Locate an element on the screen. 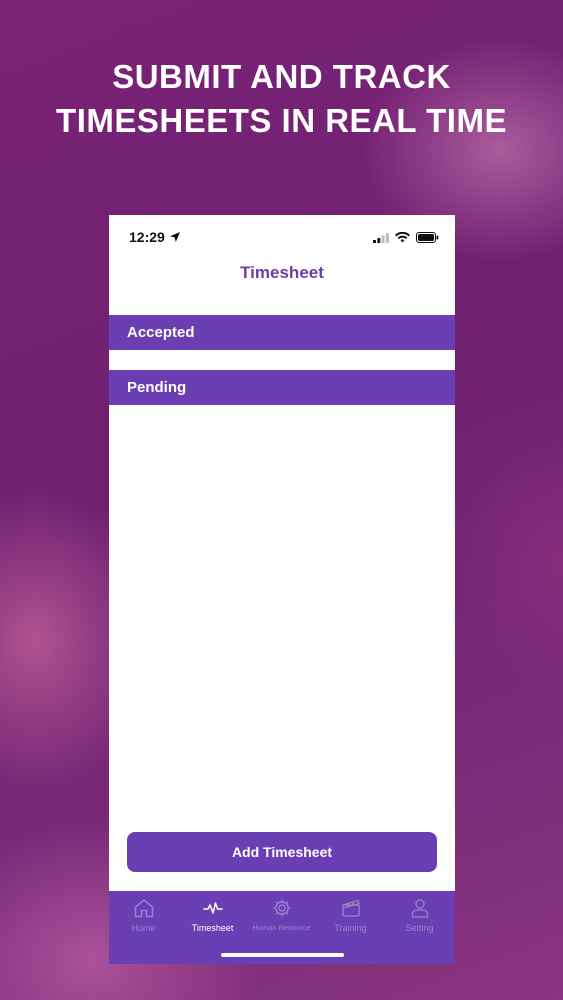  tab-training: Training is located at coordinates (350, 916).